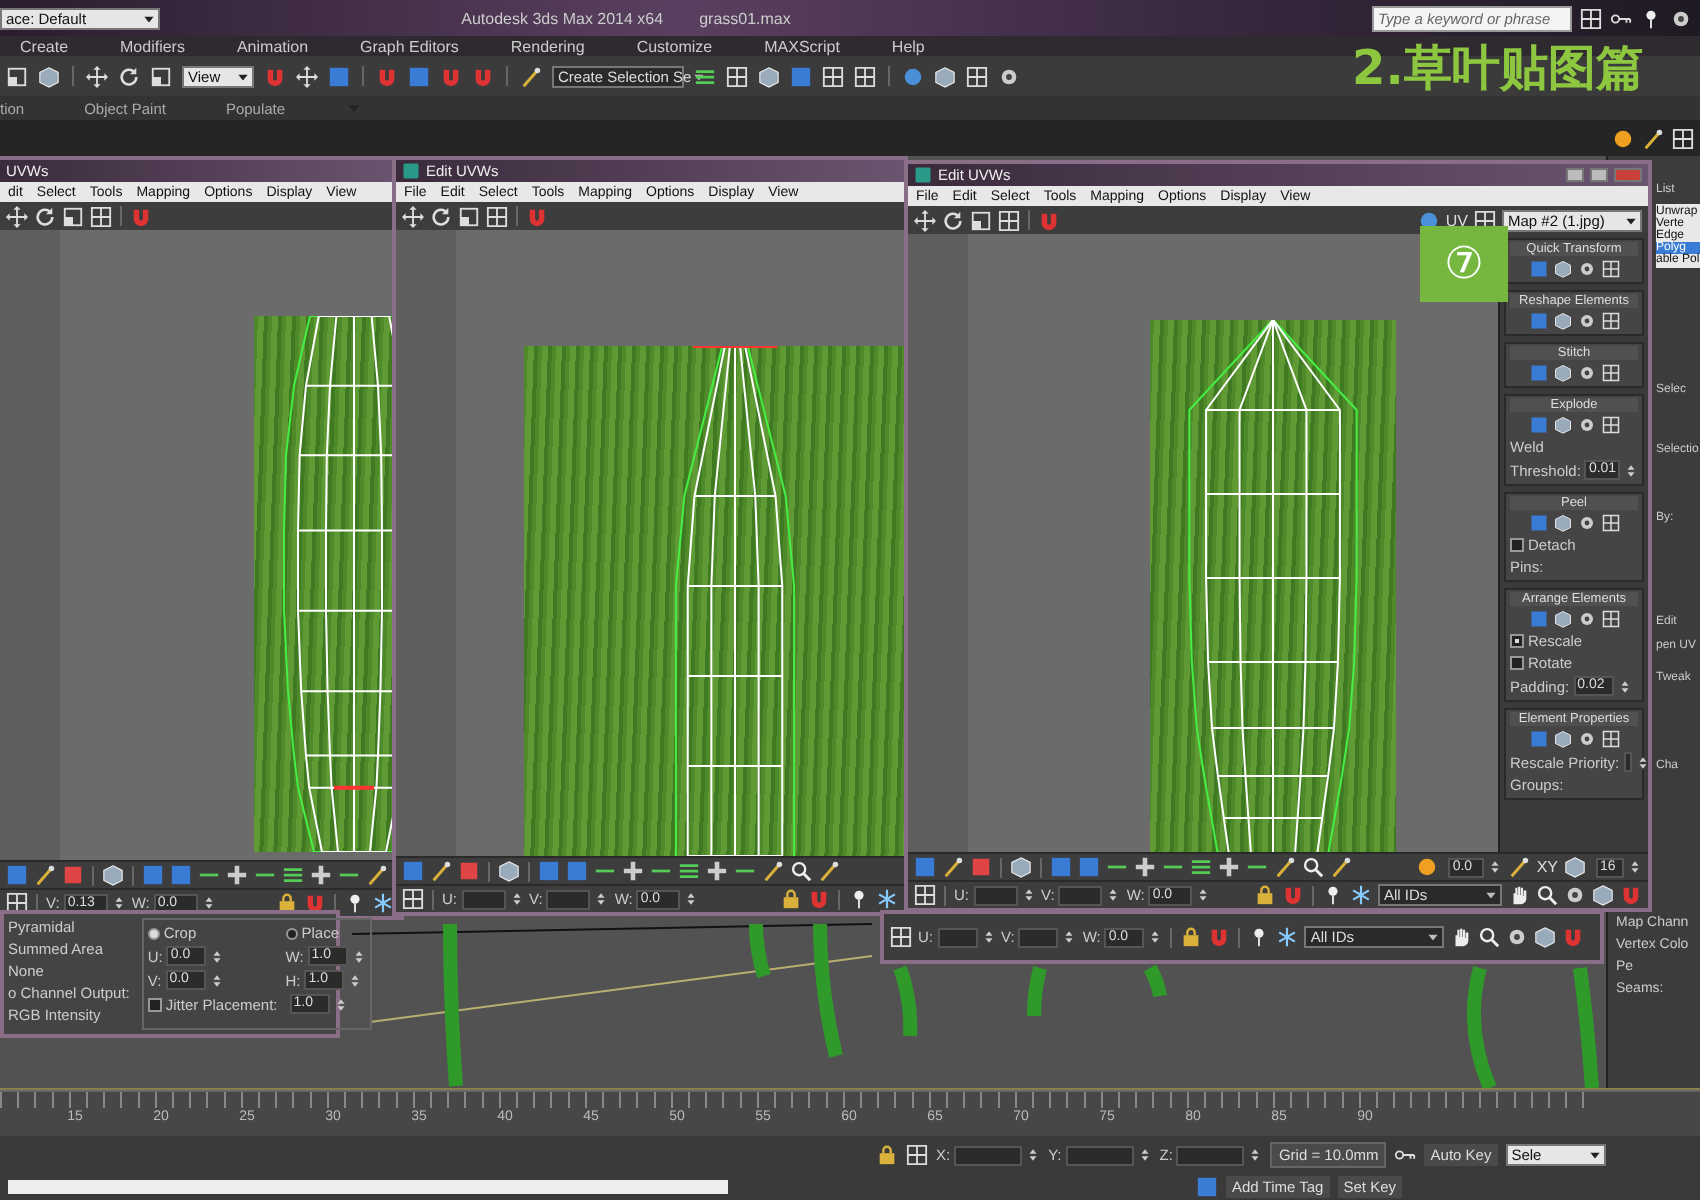 The width and height of the screenshot is (1700, 1200). What do you see at coordinates (272, 46) in the screenshot?
I see `menu-item: Animation` at bounding box center [272, 46].